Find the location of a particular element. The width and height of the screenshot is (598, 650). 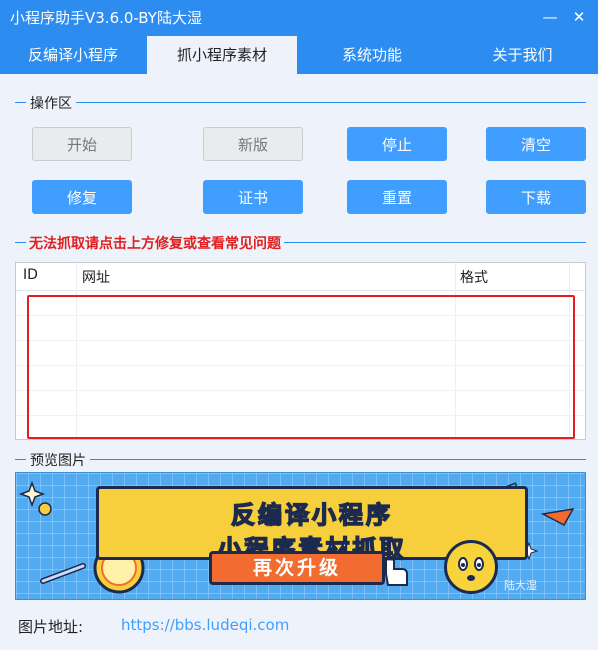

start-button: 开始 is located at coordinates (82, 144).